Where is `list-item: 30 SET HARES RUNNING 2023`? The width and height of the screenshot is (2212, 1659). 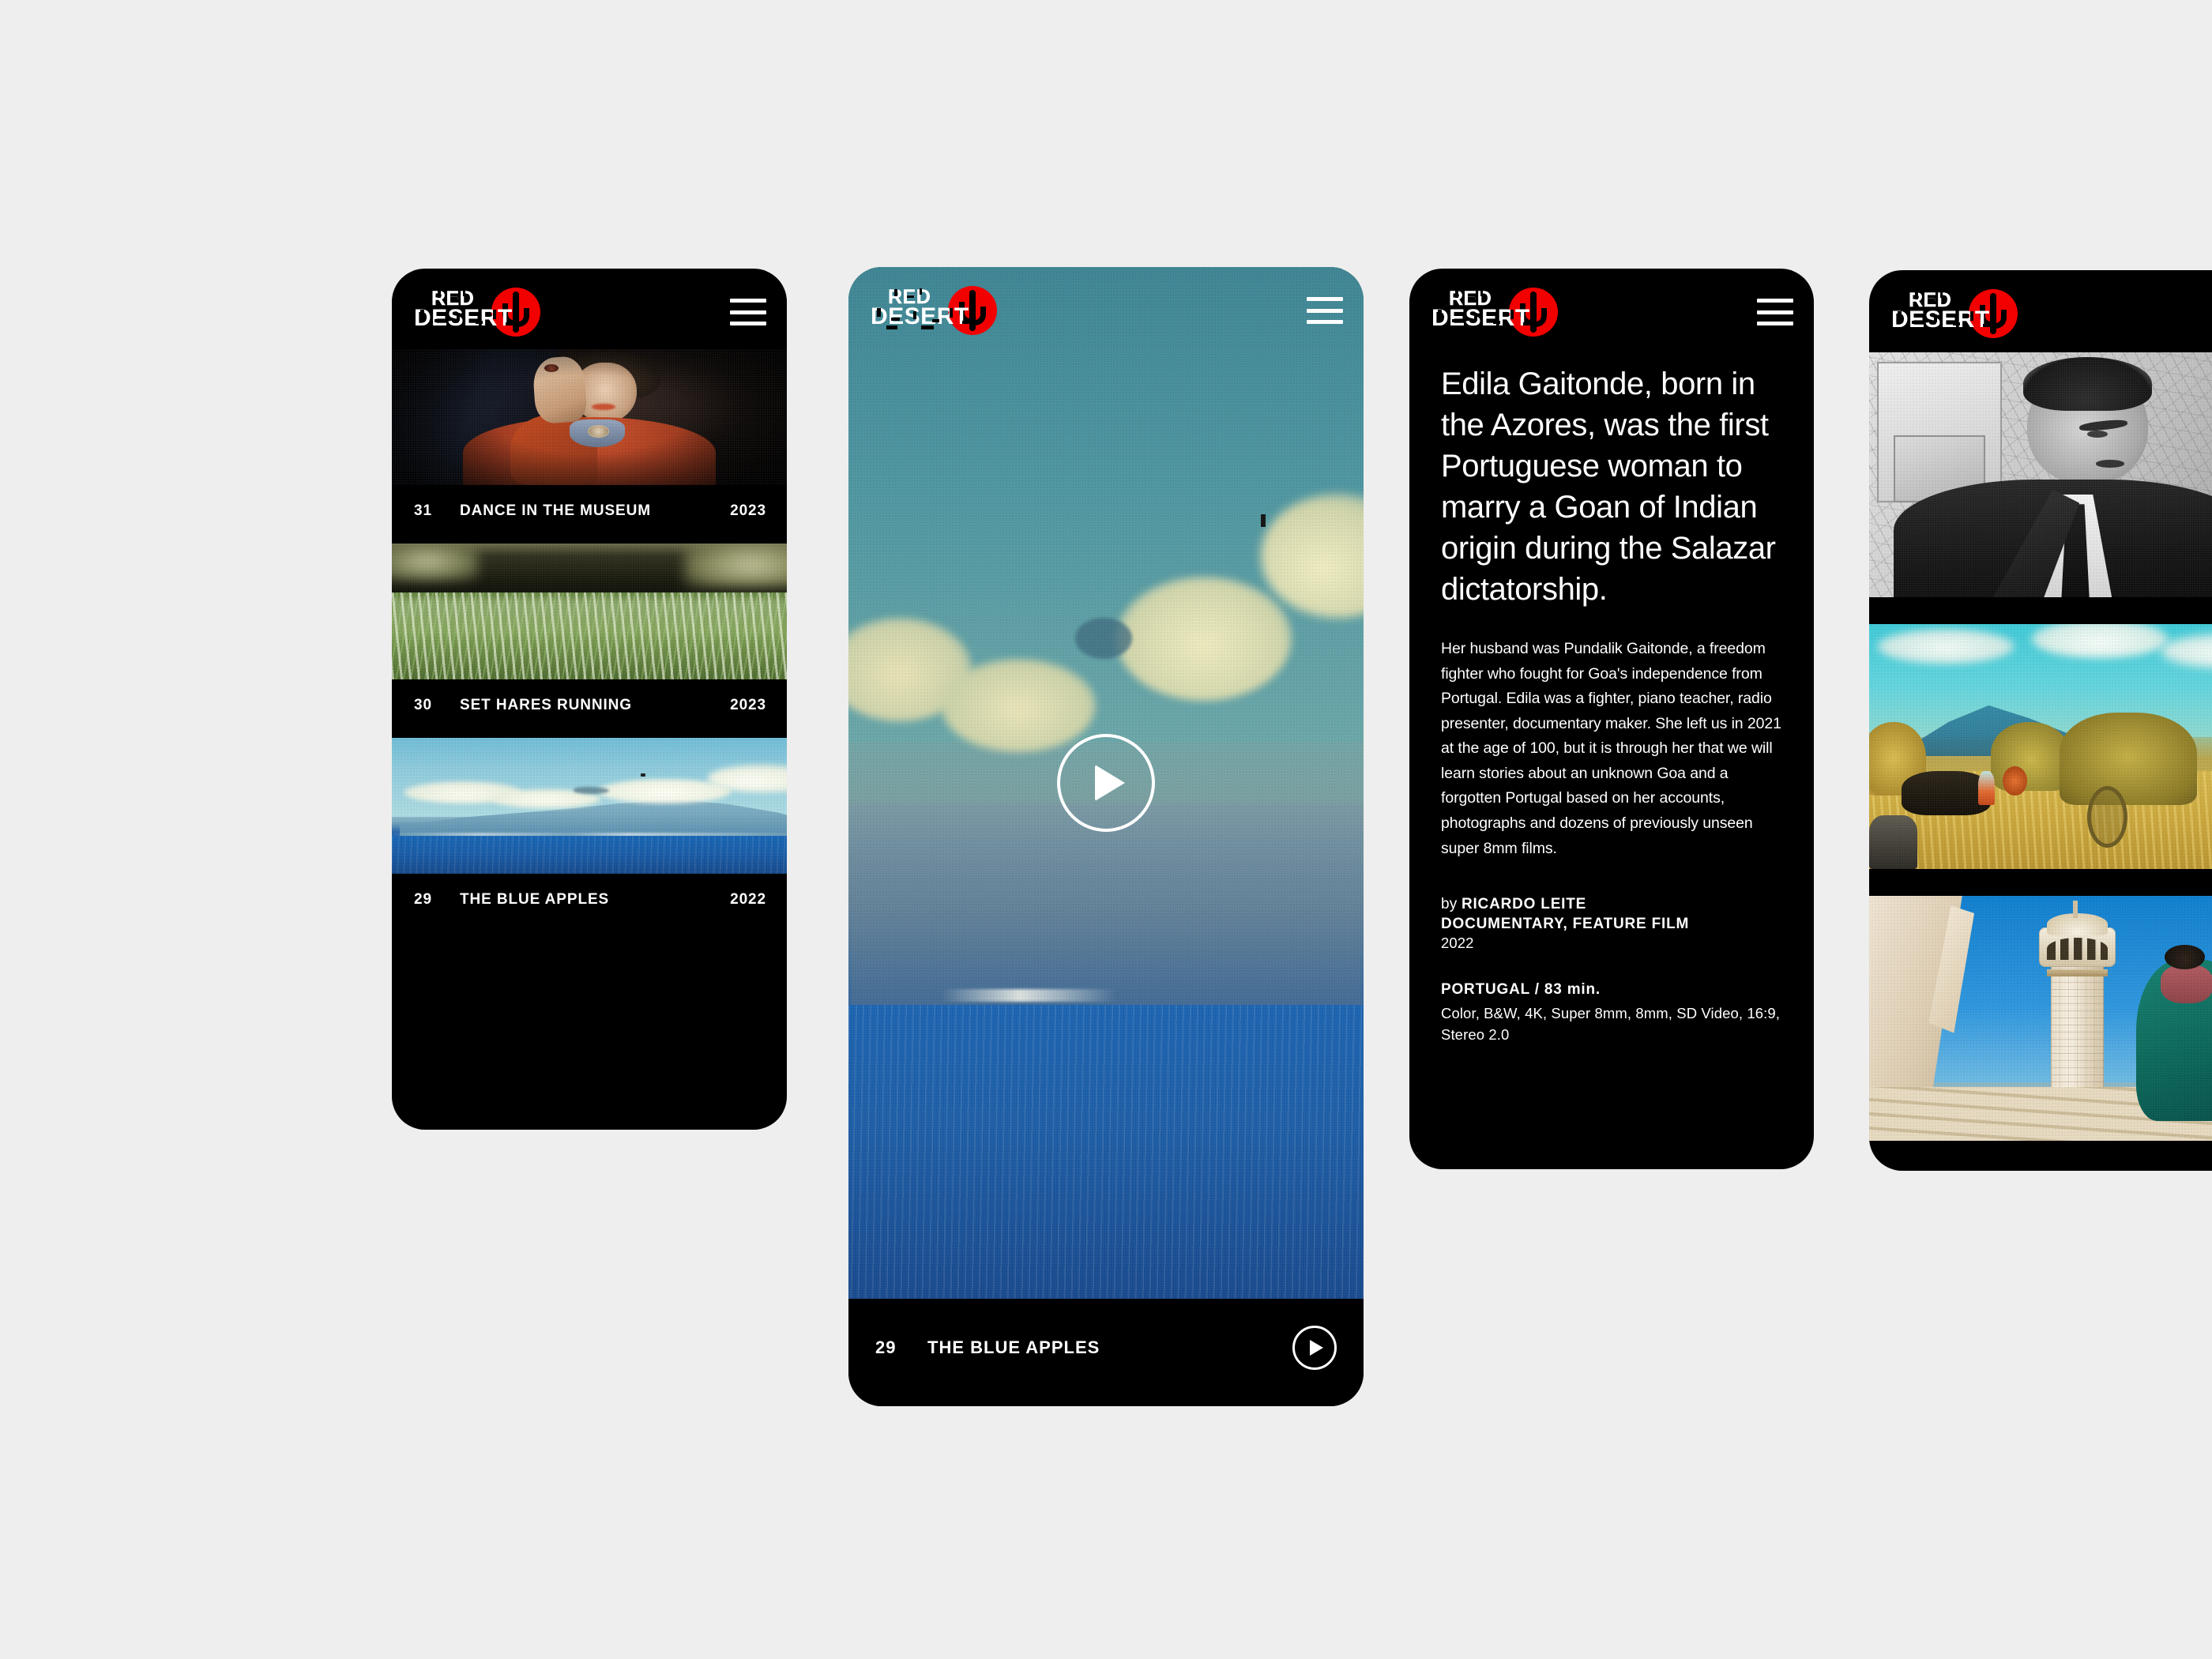 list-item: 30 SET HARES RUNNING 2023 is located at coordinates (590, 641).